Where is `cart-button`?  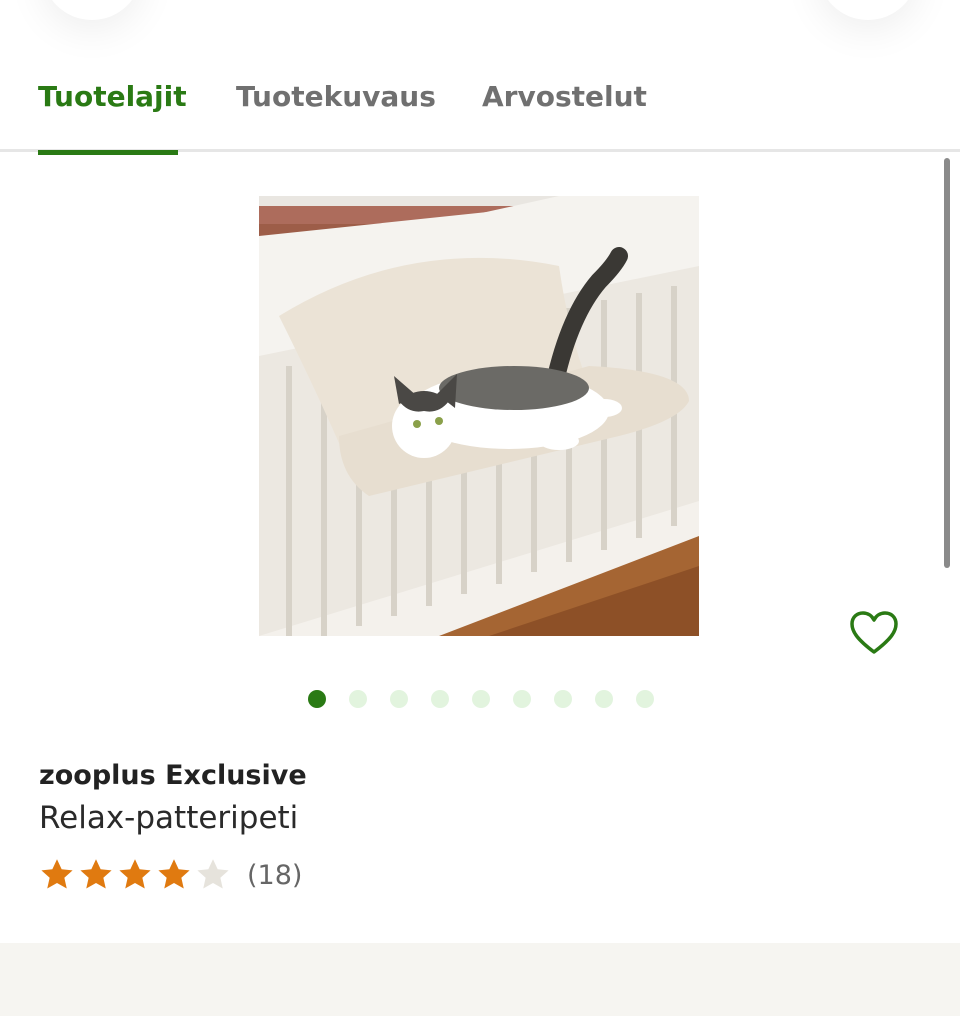
cart-button is located at coordinates (868, 10).